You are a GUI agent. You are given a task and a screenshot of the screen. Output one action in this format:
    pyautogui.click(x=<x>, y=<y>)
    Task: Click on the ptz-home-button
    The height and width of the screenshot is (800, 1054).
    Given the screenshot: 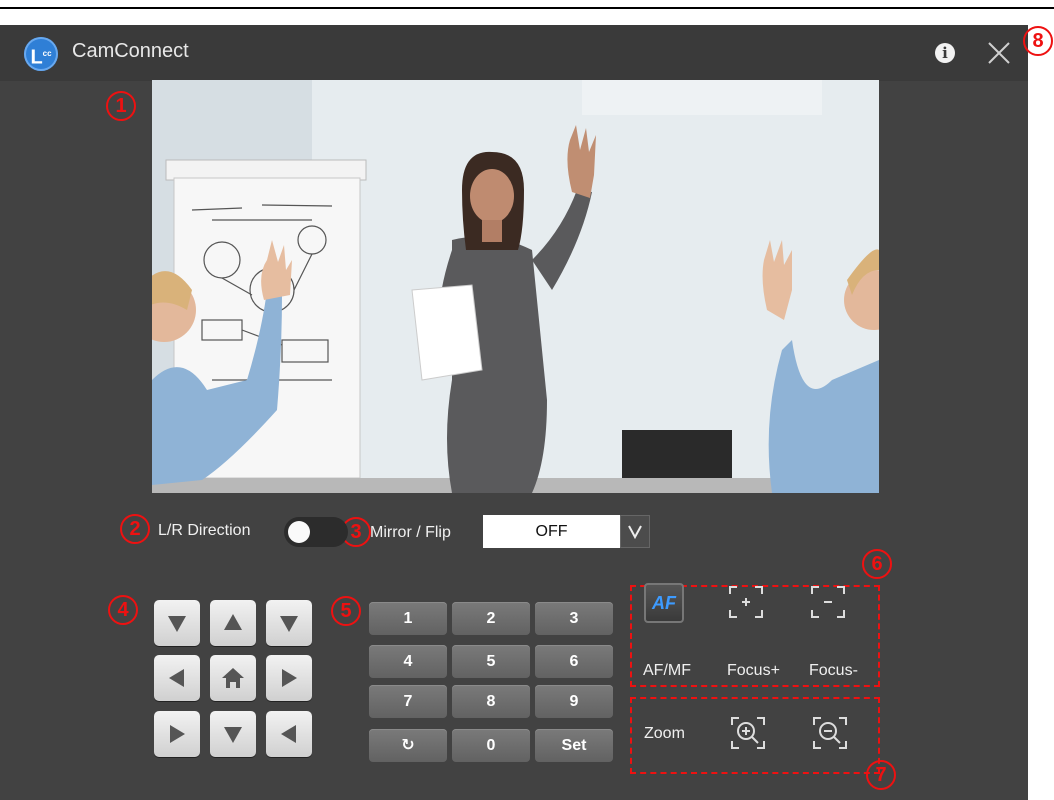 What is the action you would take?
    pyautogui.click(x=233, y=678)
    